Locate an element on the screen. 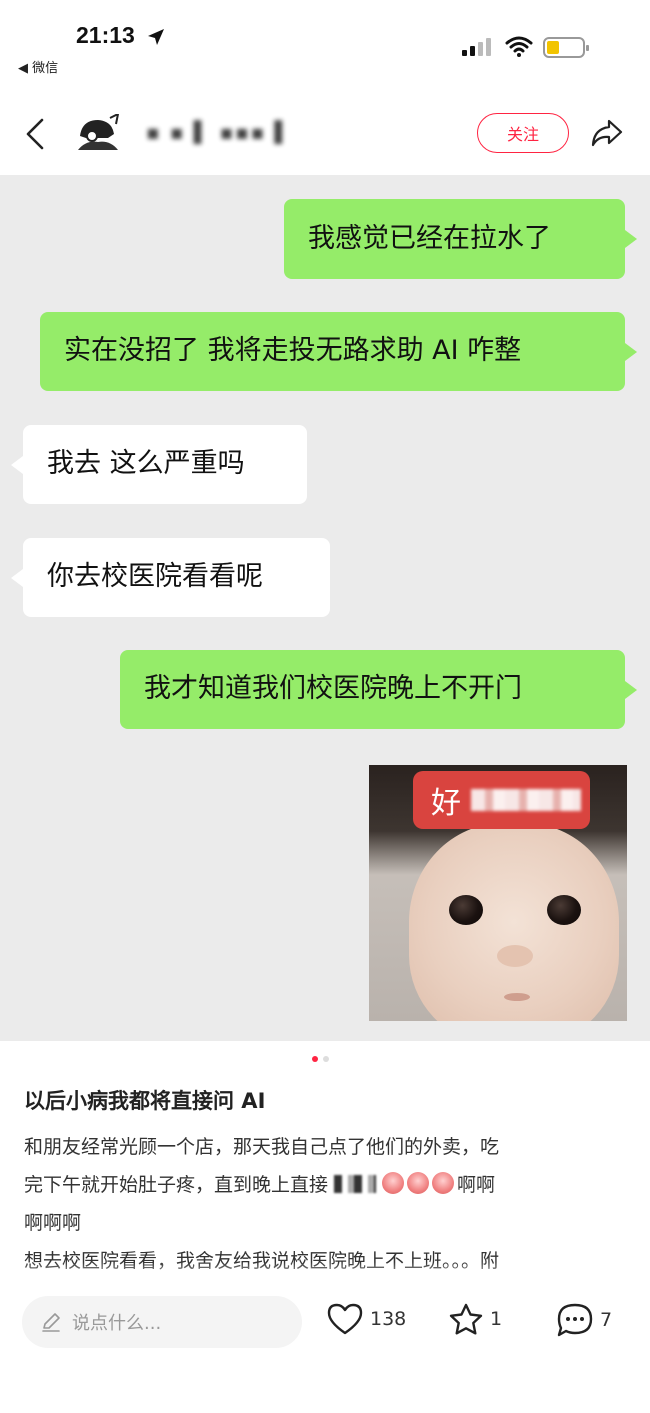  comment-button: 7 is located at coordinates (584, 1320).